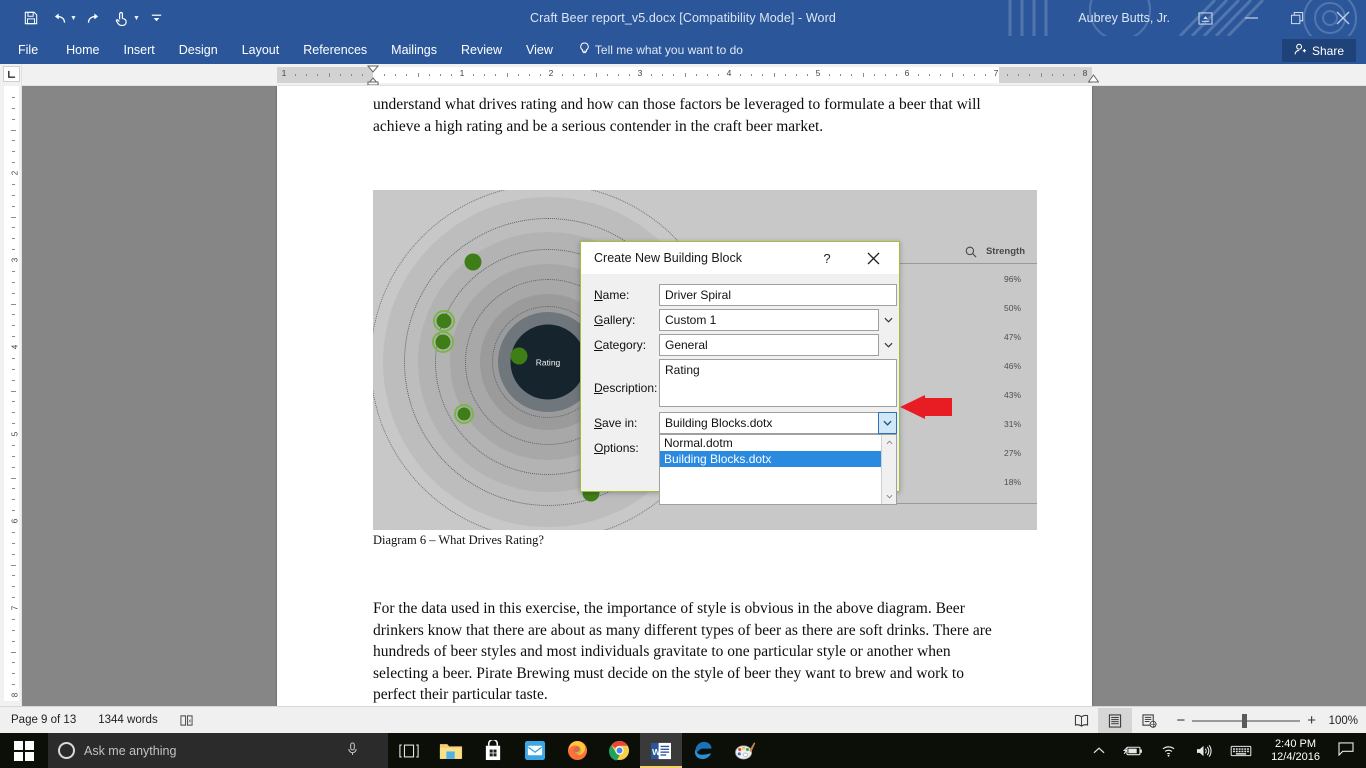 The height and width of the screenshot is (768, 1366). What do you see at coordinates (1251, 18) in the screenshot?
I see `minimize-window-button` at bounding box center [1251, 18].